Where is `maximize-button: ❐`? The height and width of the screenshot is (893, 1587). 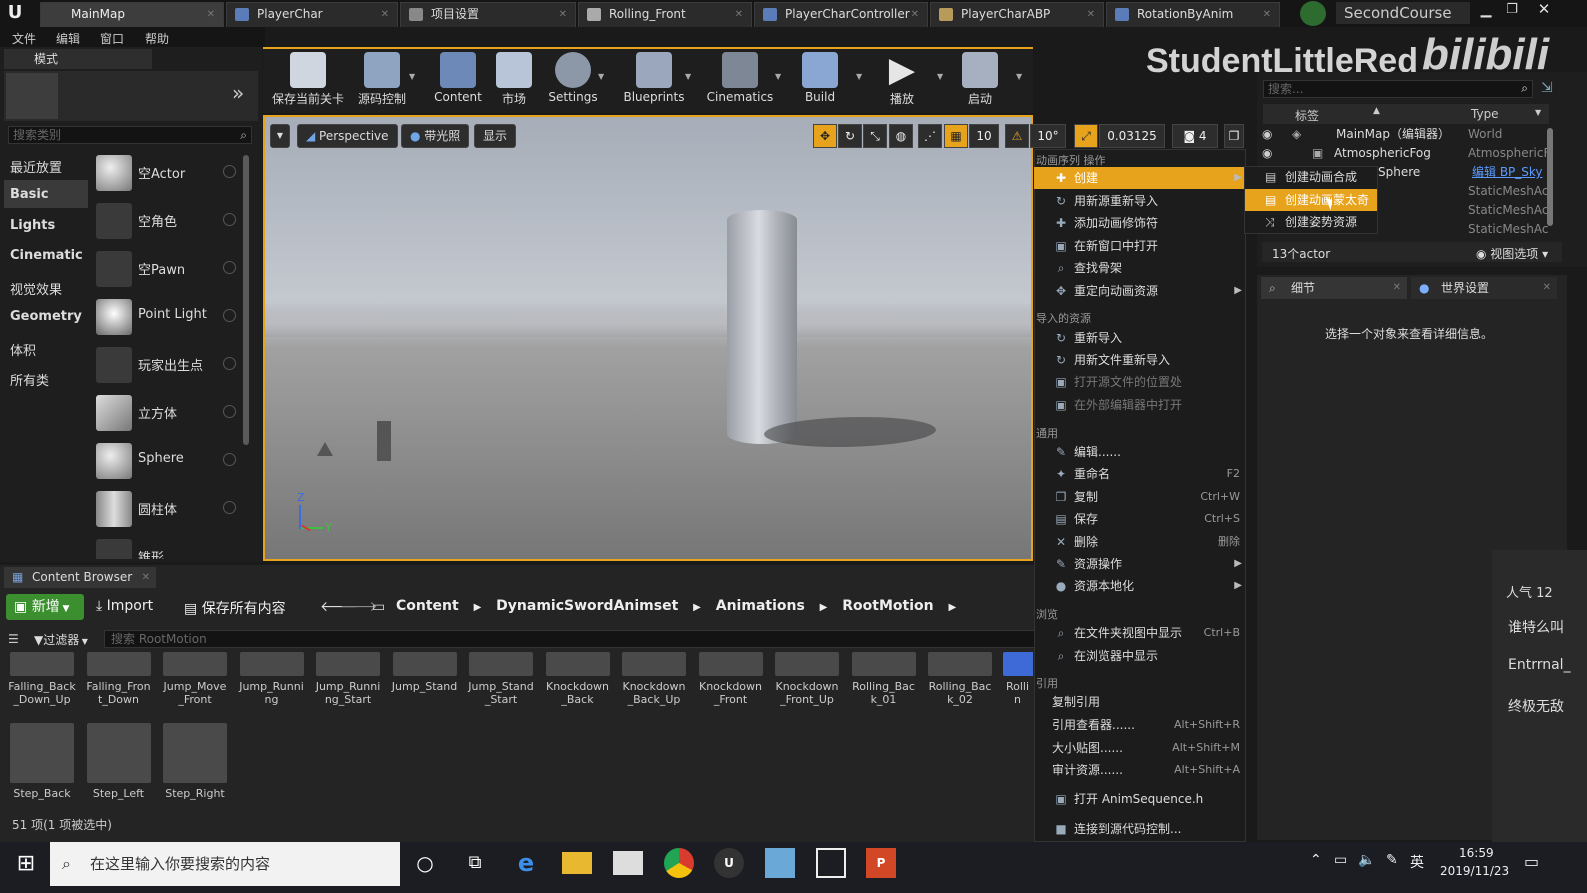
maximize-button: ❐ is located at coordinates (1512, 12).